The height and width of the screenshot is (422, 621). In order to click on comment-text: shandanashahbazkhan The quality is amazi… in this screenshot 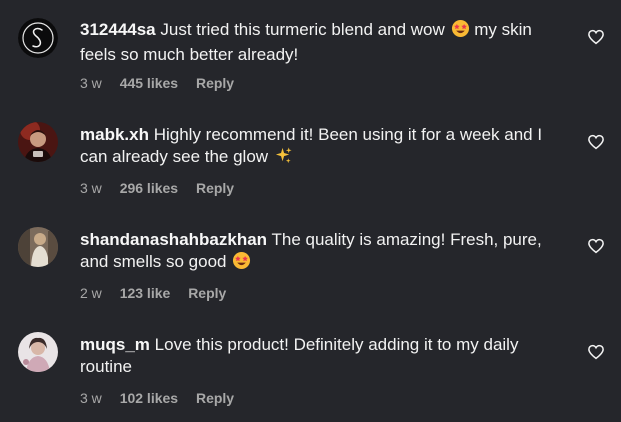, I will do `click(322, 252)`.